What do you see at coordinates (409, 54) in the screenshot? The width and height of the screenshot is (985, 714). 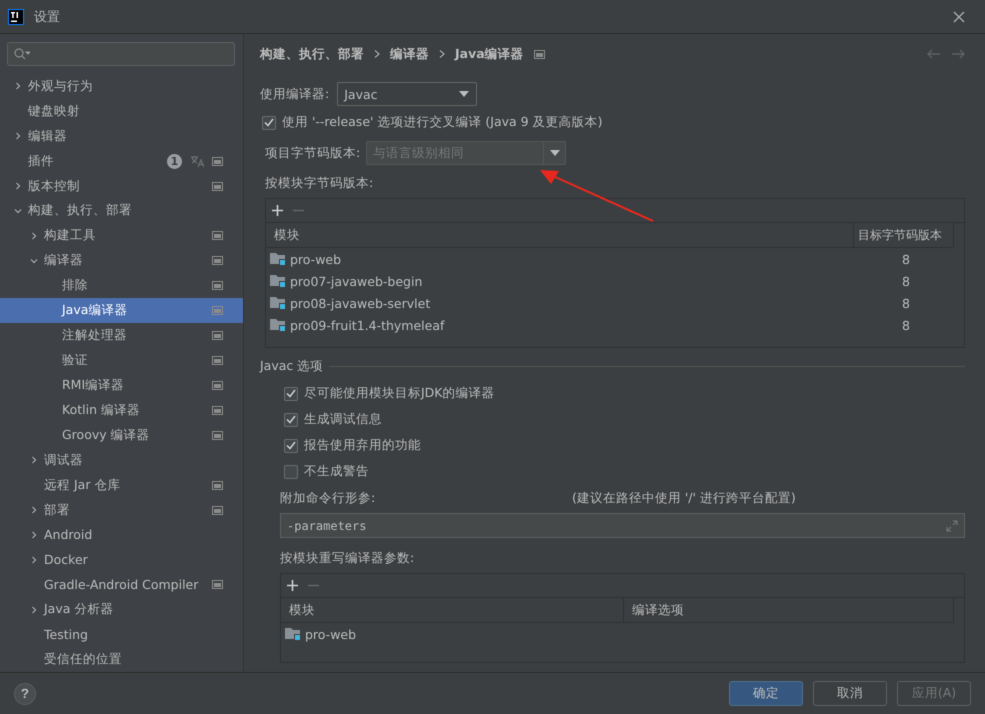 I see `breadcrumb-item: 编译器` at bounding box center [409, 54].